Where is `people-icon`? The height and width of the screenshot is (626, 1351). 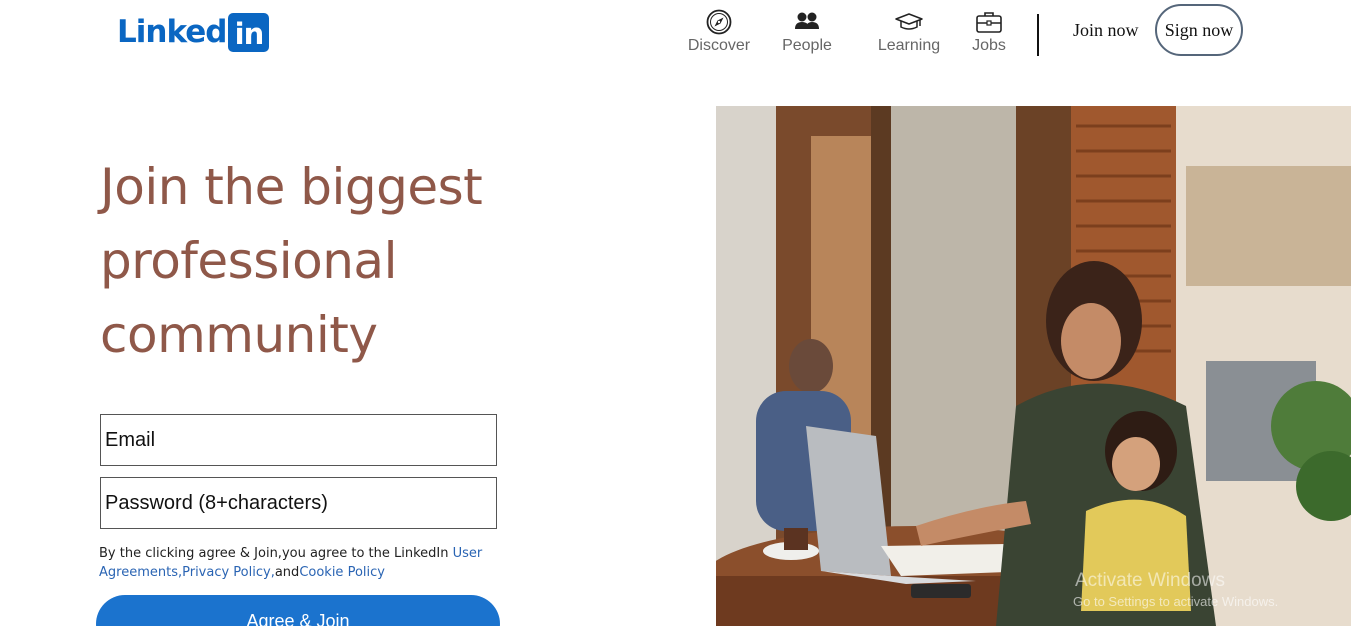
people-icon is located at coordinates (807, 22).